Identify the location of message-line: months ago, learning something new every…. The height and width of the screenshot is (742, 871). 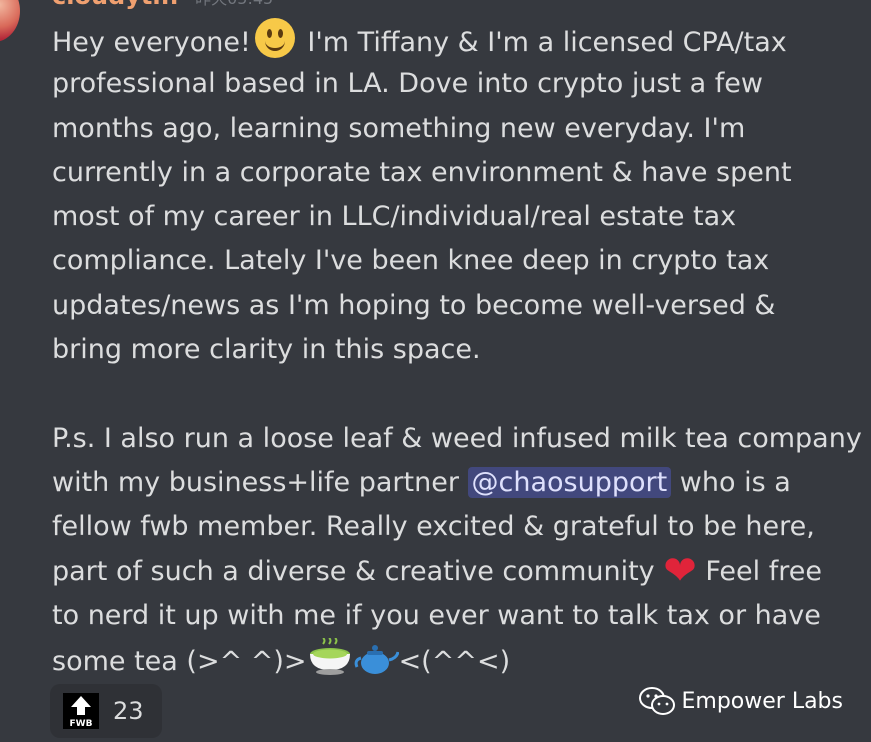
(399, 128).